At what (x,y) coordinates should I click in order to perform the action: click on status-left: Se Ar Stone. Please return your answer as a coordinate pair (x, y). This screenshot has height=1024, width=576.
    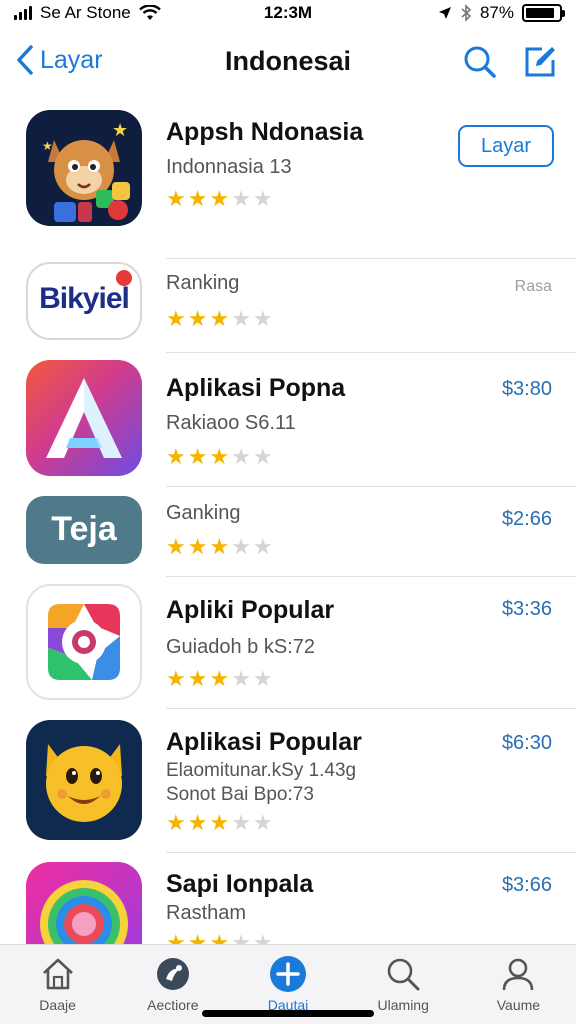
    Looking at the image, I should click on (87, 13).